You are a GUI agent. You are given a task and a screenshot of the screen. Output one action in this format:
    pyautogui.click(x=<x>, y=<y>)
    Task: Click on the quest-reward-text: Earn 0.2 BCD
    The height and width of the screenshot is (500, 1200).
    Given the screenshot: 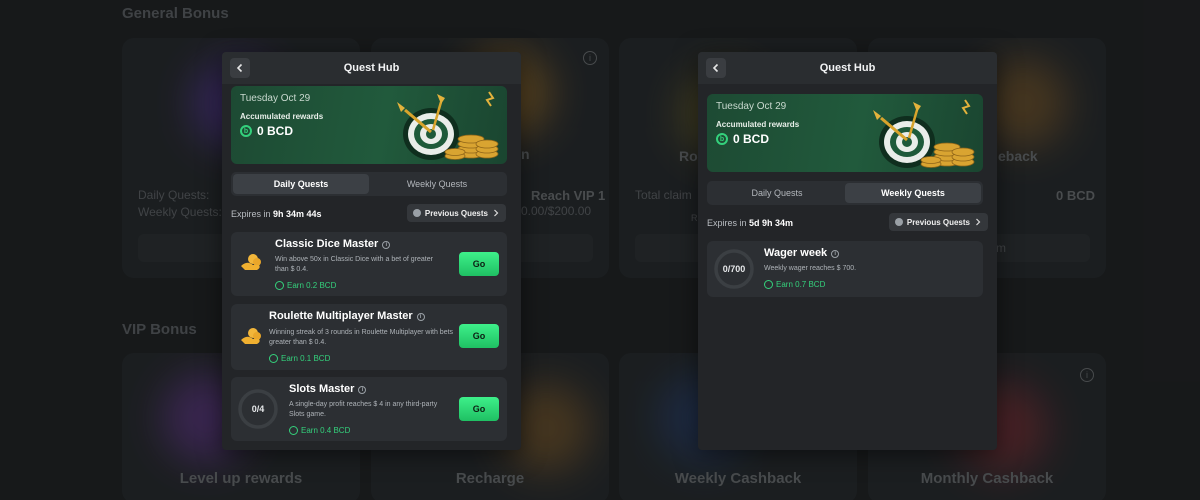 What is the action you would take?
    pyautogui.click(x=312, y=285)
    